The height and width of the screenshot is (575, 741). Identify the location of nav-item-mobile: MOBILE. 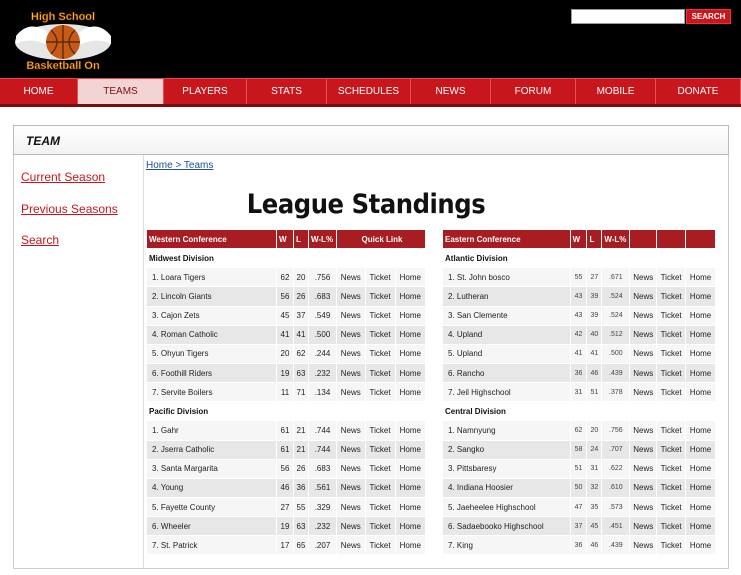
(616, 91).